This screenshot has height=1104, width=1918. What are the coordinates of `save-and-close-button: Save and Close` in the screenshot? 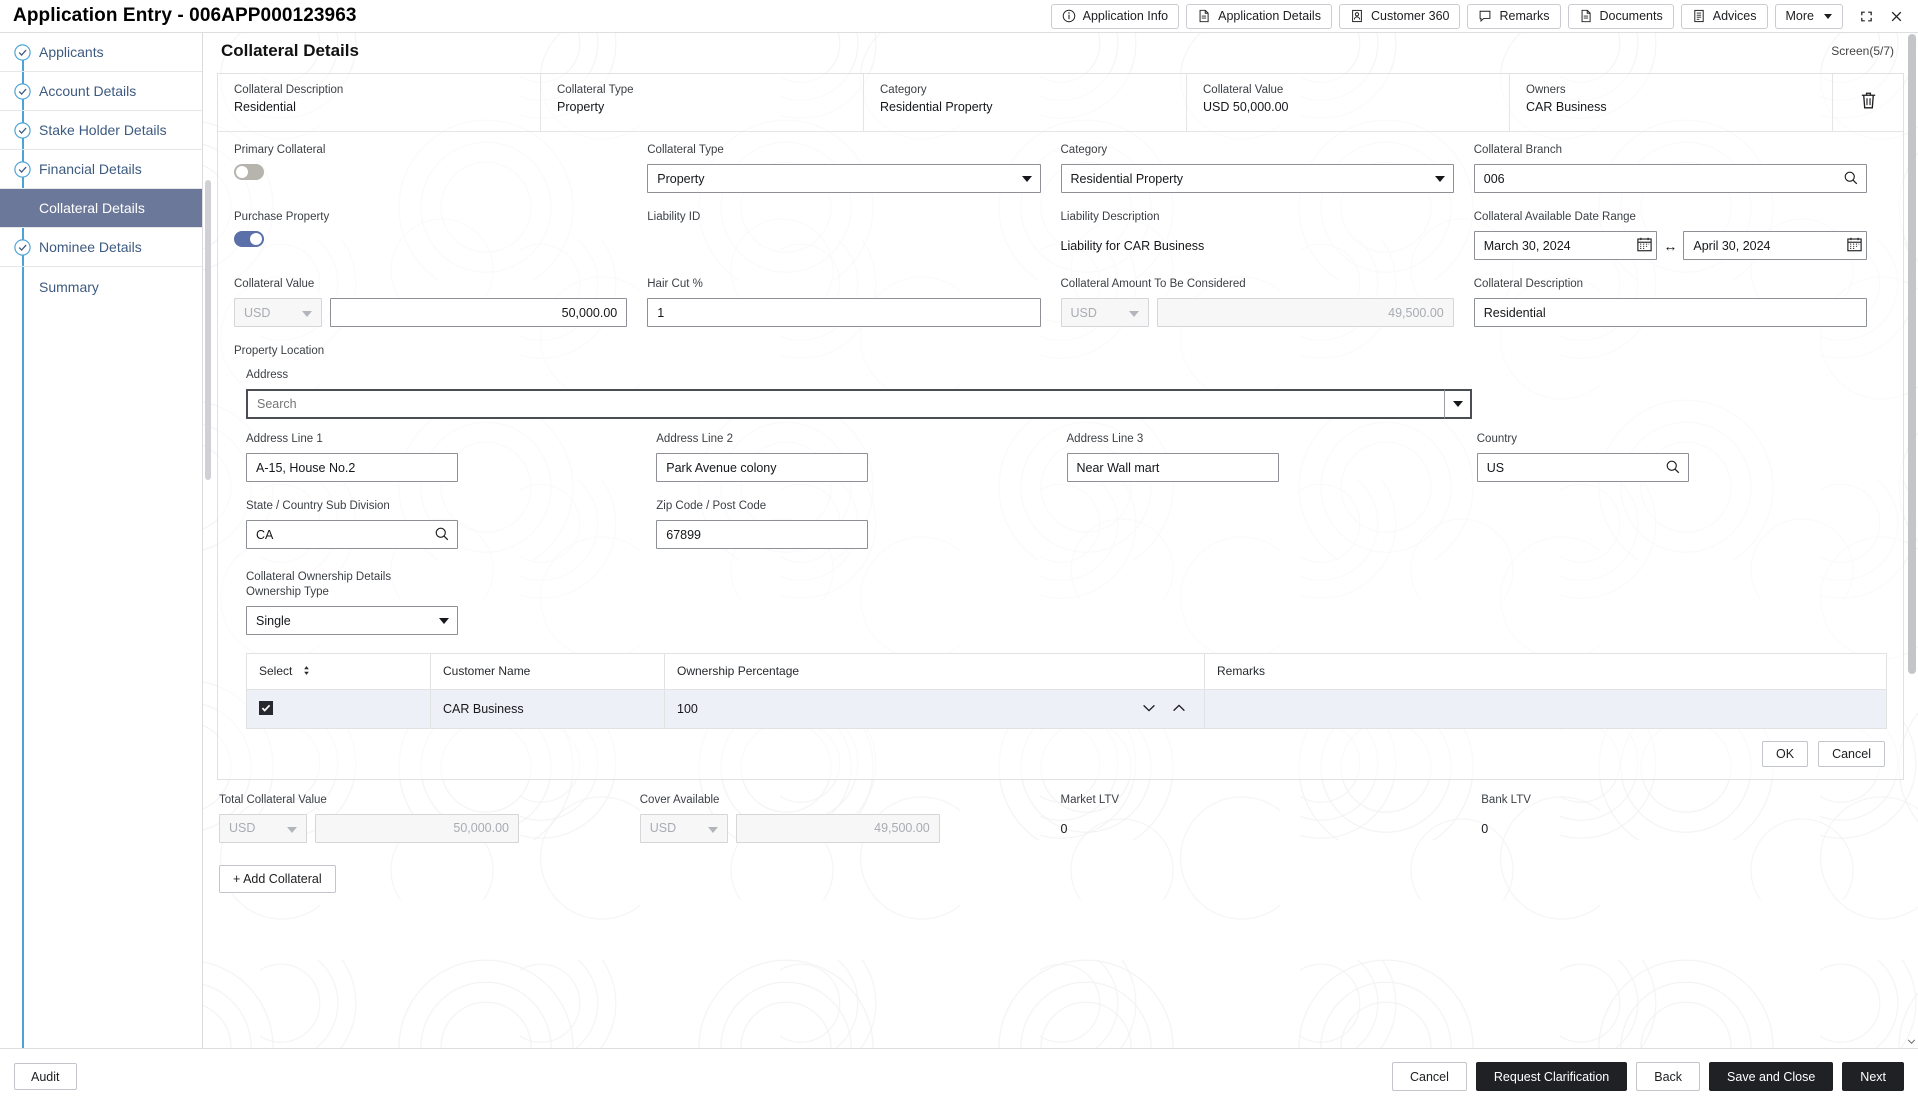 It's located at (1771, 1076).